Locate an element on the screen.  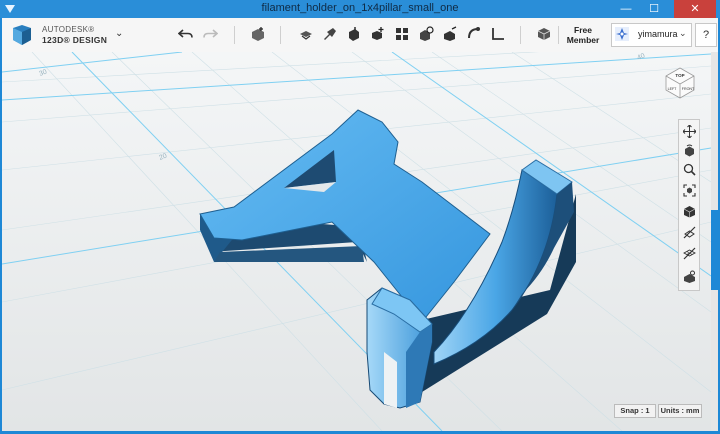
chevron-down-icon: ⌄ is located at coordinates (683, 33).